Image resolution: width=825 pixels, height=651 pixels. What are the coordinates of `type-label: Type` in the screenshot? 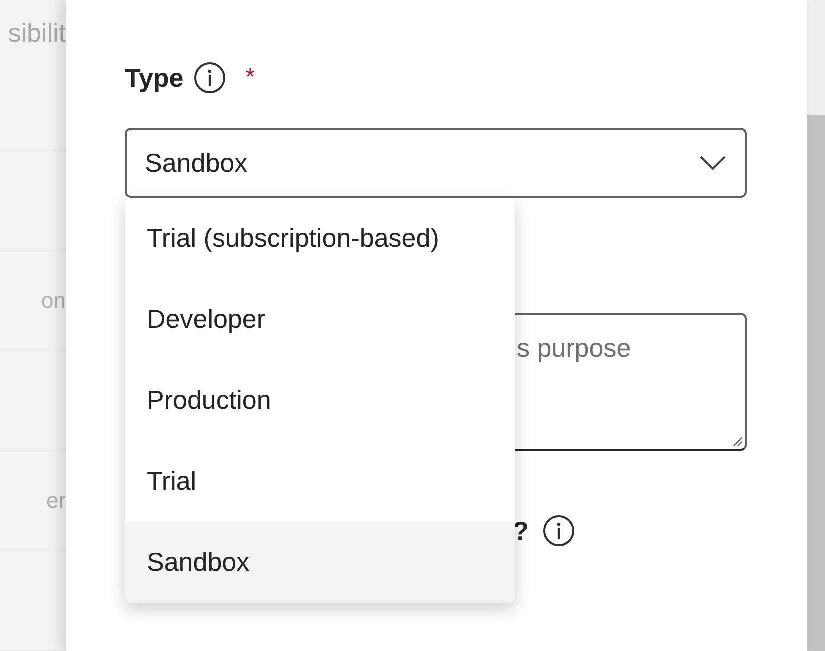 It's located at (154, 78).